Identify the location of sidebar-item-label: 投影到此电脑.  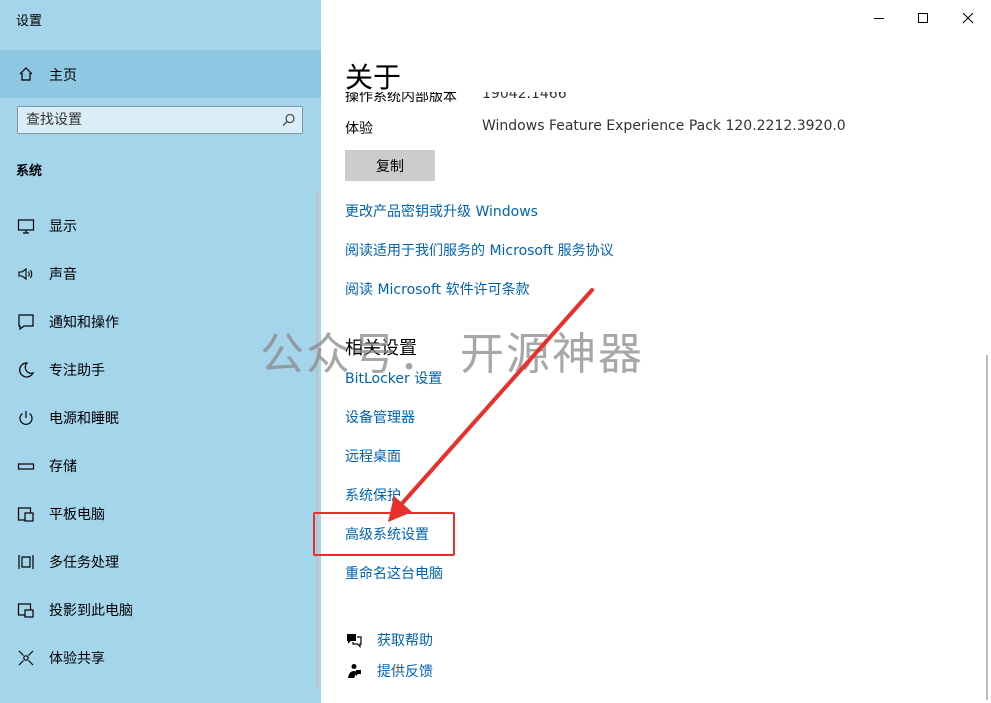
(91, 611).